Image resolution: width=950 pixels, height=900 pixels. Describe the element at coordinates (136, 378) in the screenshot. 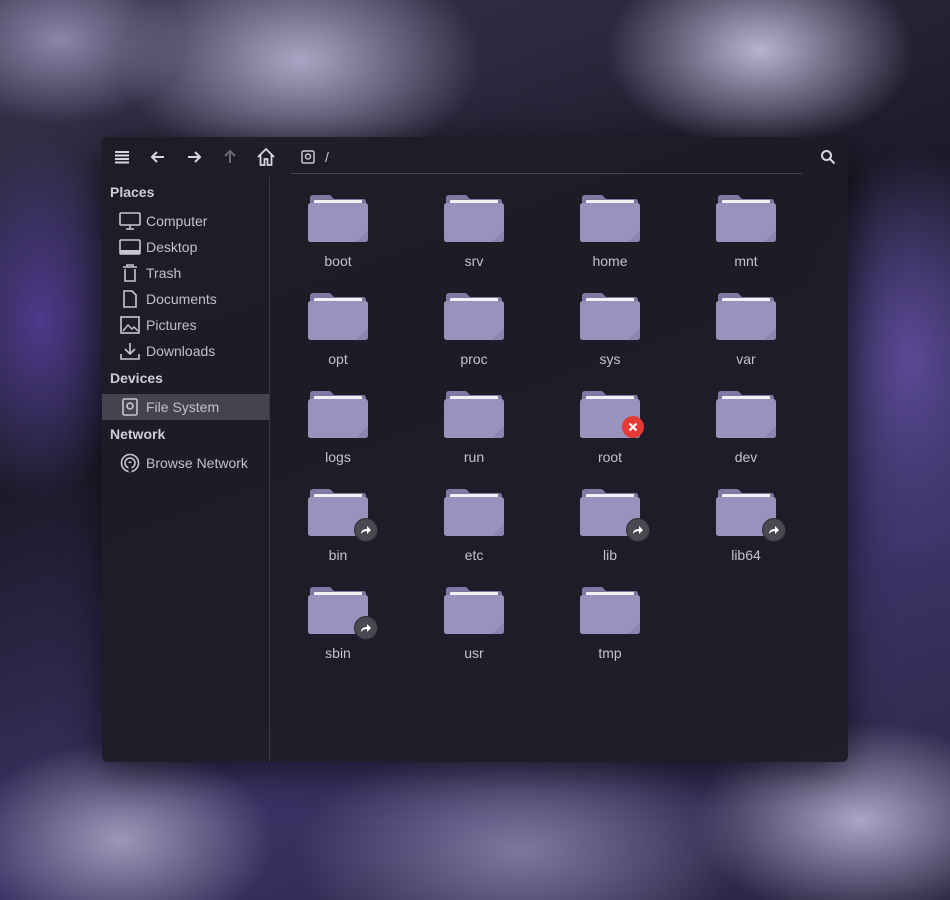

I see `devices-header: Devices` at that location.